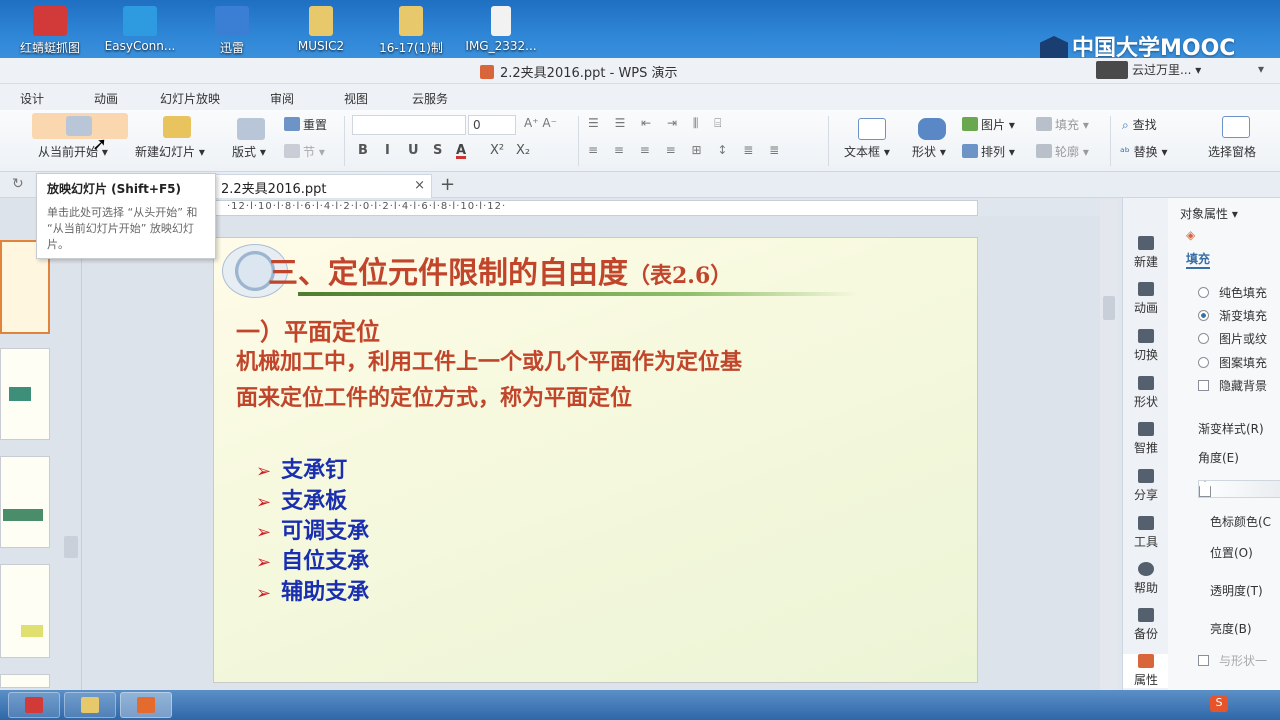 The height and width of the screenshot is (720, 1280). I want to click on chevron-down-icon: ▾, so click(886, 152).